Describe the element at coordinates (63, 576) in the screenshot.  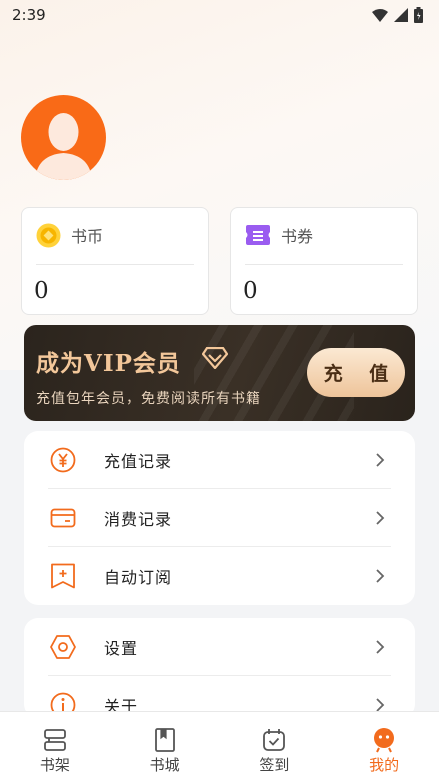
I see `bookmark-plus-icon` at that location.